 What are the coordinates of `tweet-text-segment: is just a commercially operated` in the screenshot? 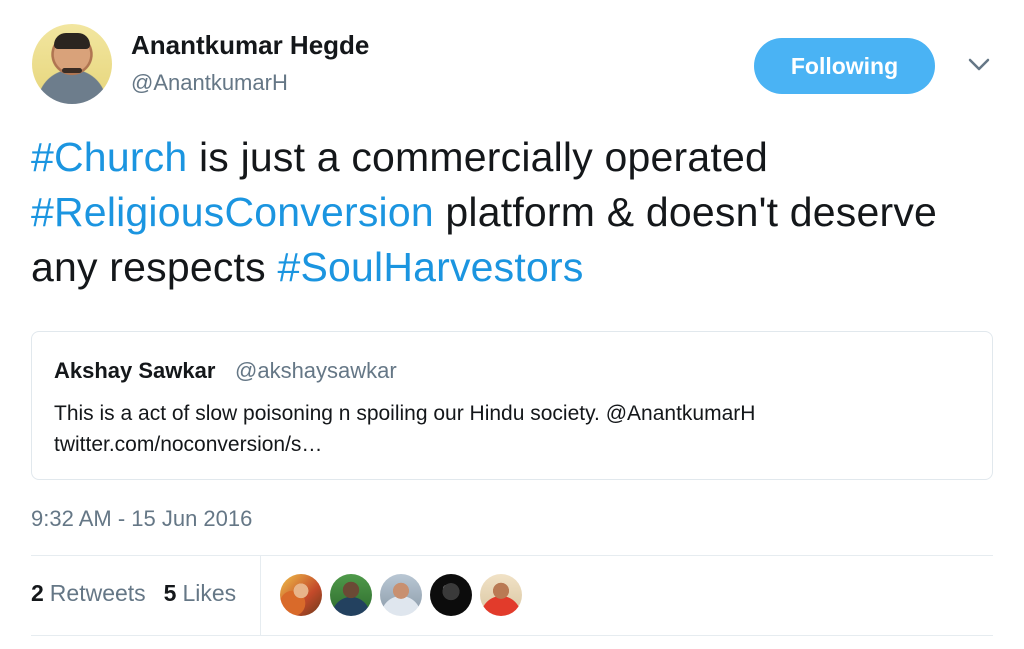 It's located at (477, 157).